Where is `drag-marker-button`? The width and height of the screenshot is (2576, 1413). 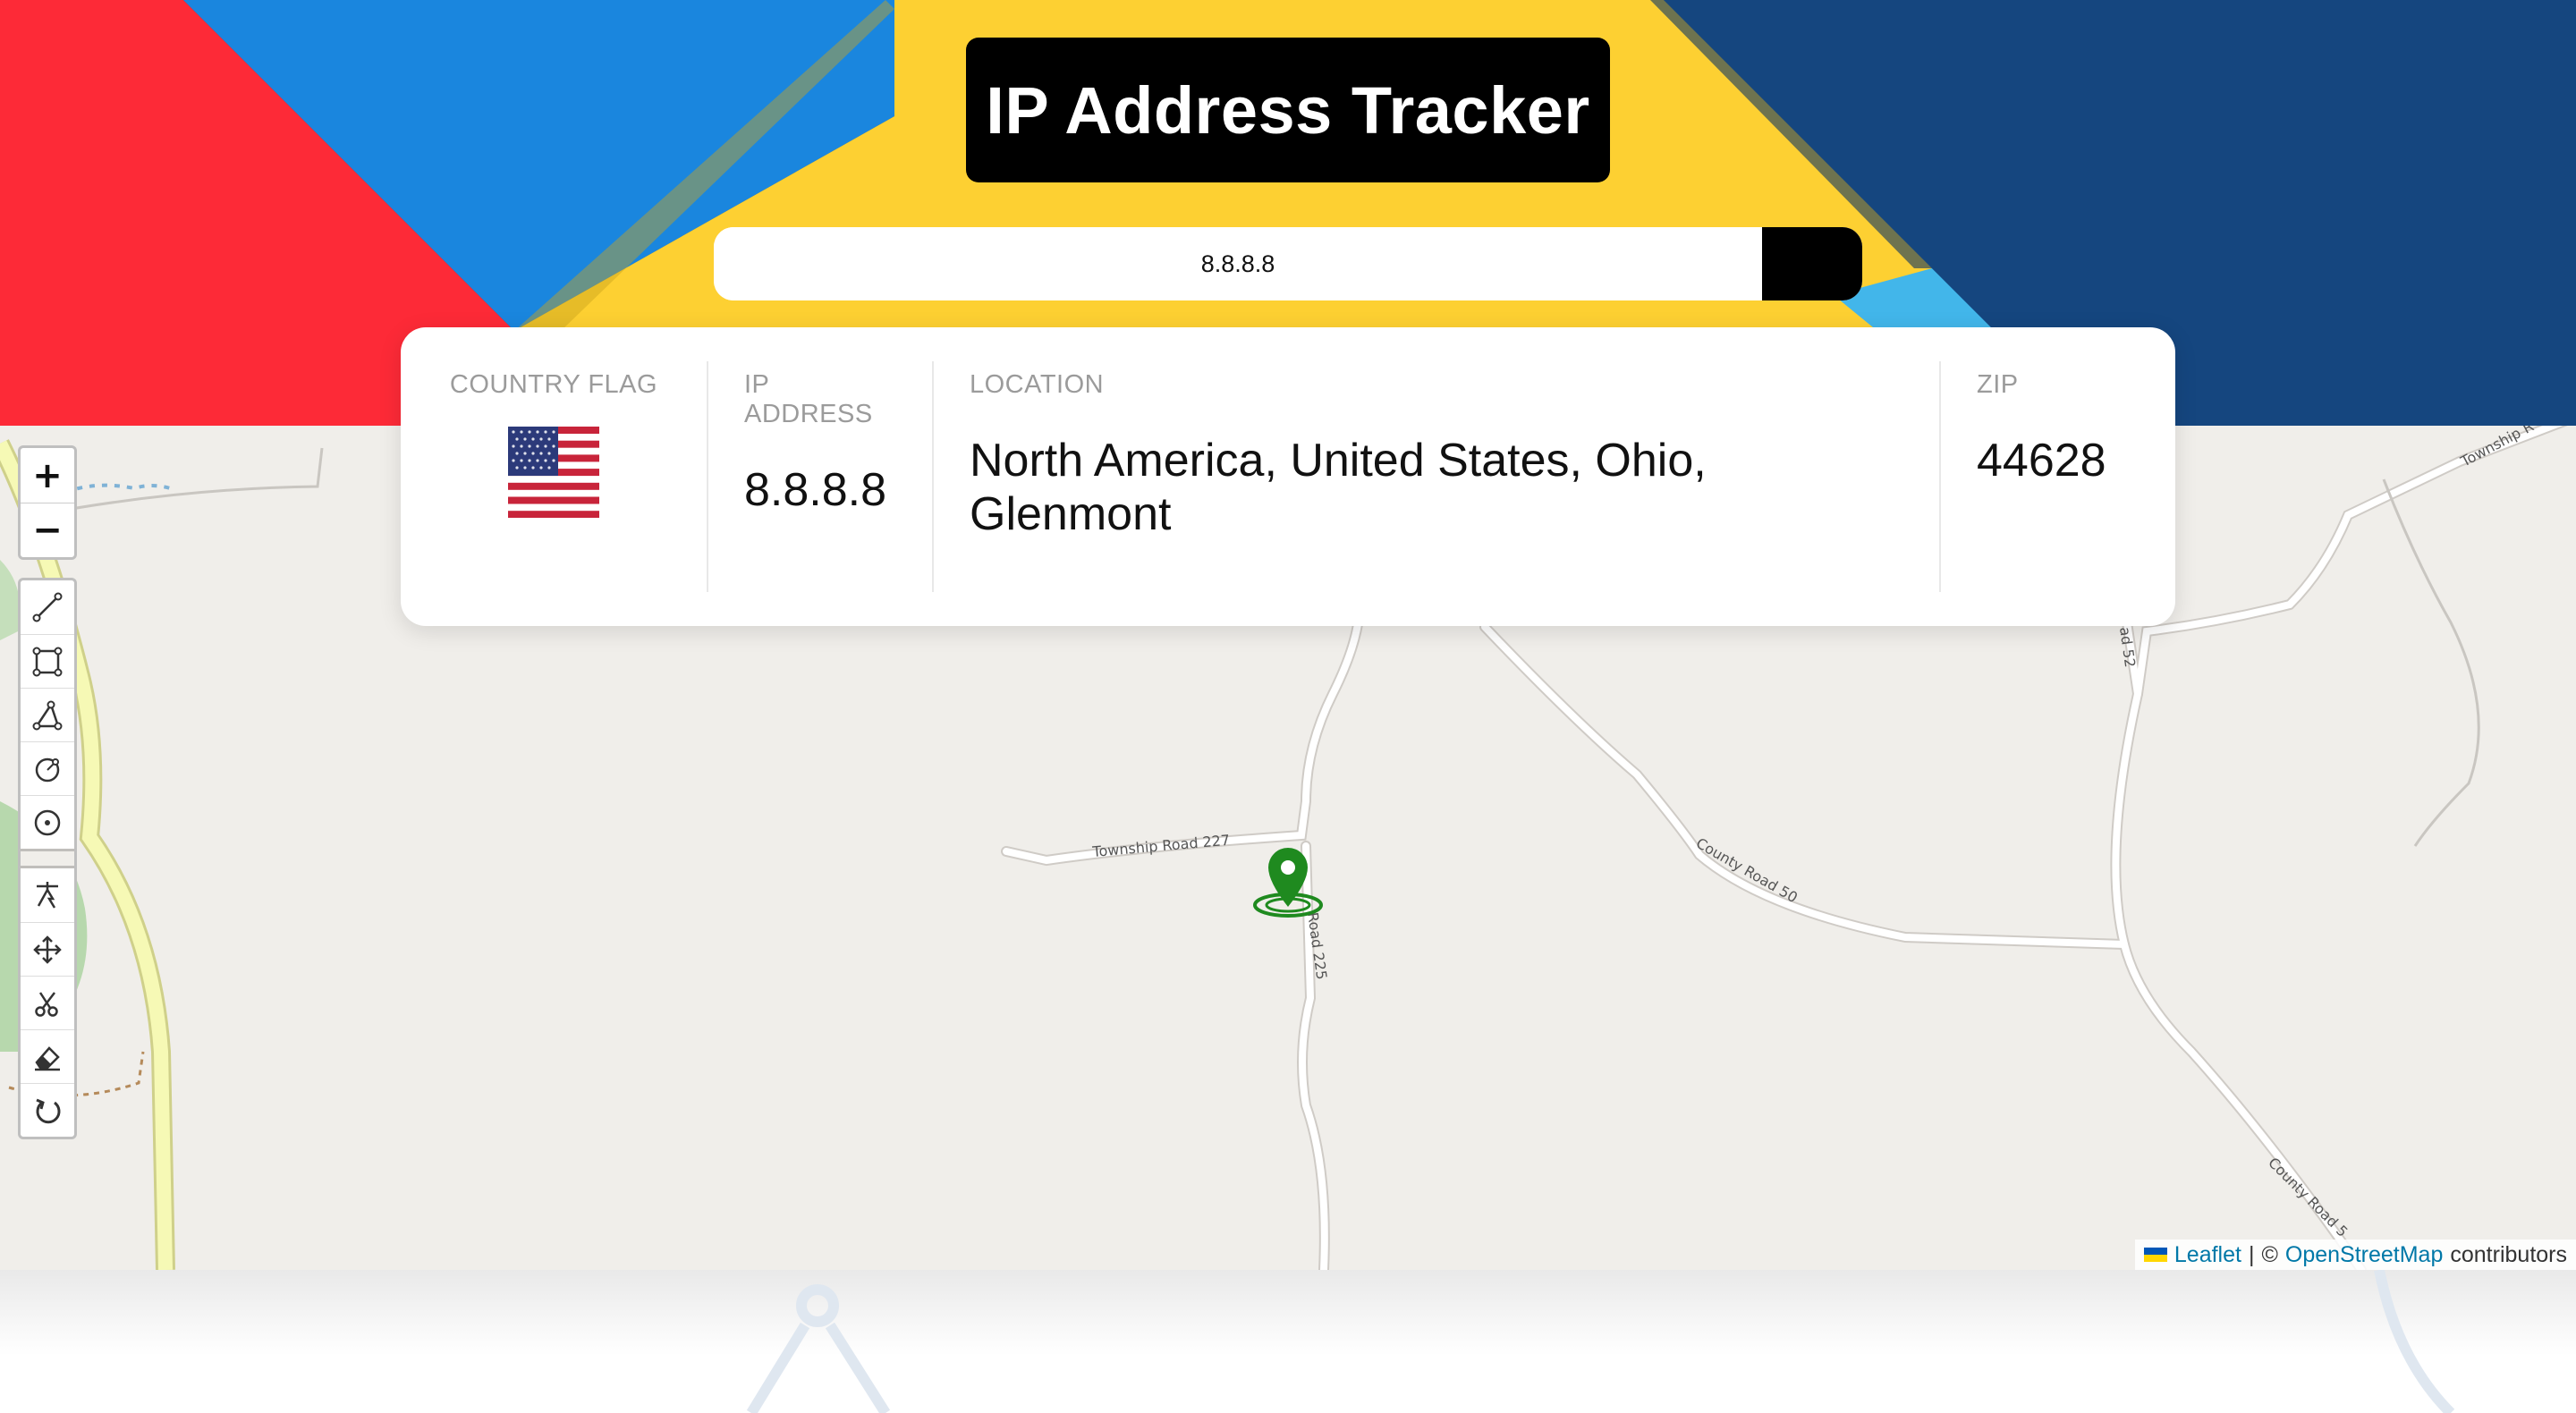 drag-marker-button is located at coordinates (47, 895).